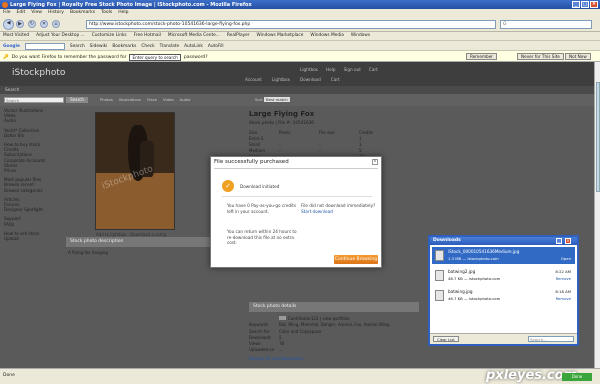 This screenshot has height=384, width=600. Describe the element at coordinates (124, 46) in the screenshot. I see `bookmarks-button: Bookmarks` at that location.